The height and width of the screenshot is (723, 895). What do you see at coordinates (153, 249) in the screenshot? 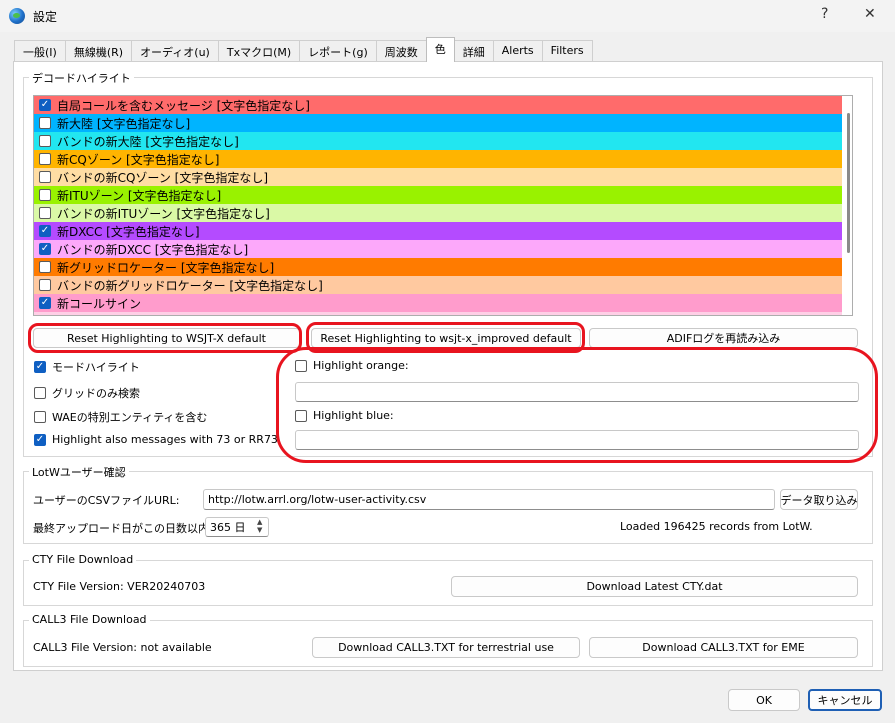
I see `list-item-label: バンドの新DXCC [文字色指定なし]` at bounding box center [153, 249].